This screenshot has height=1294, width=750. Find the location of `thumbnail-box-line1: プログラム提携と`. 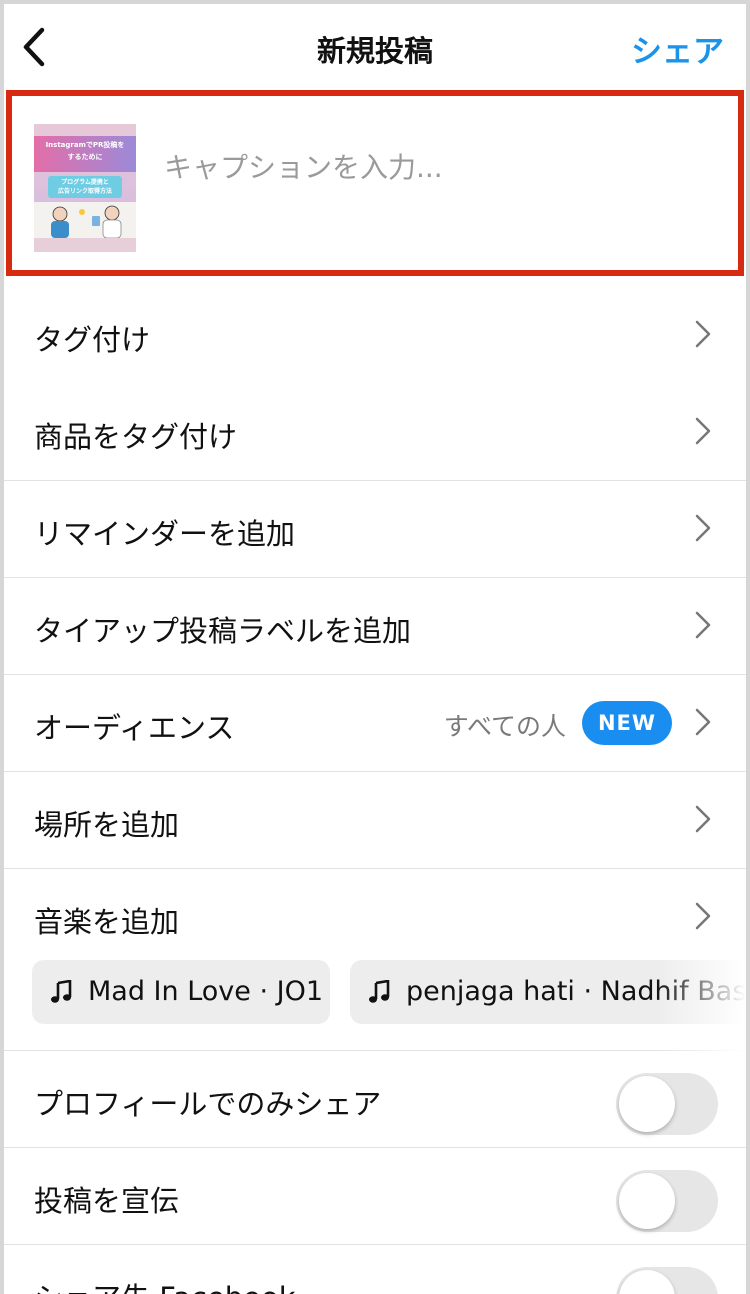

thumbnail-box-line1: プログラム提携と is located at coordinates (85, 182).